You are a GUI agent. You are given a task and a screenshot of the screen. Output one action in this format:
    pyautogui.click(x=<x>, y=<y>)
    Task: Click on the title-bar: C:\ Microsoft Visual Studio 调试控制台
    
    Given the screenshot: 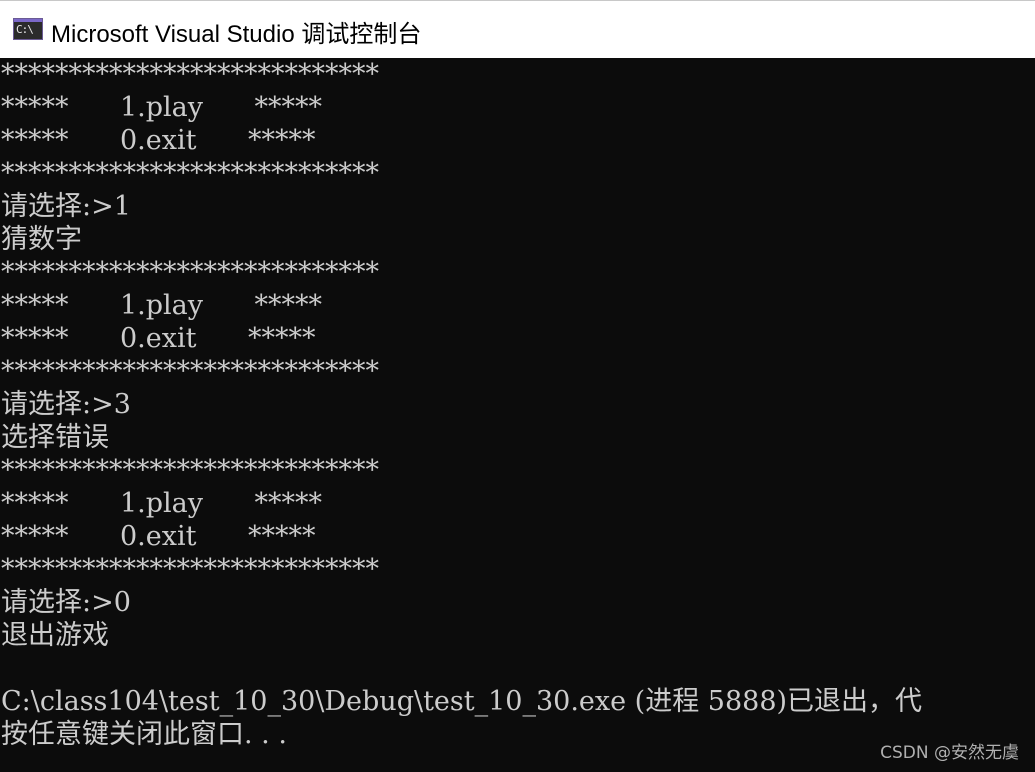 What is the action you would take?
    pyautogui.click(x=517, y=29)
    